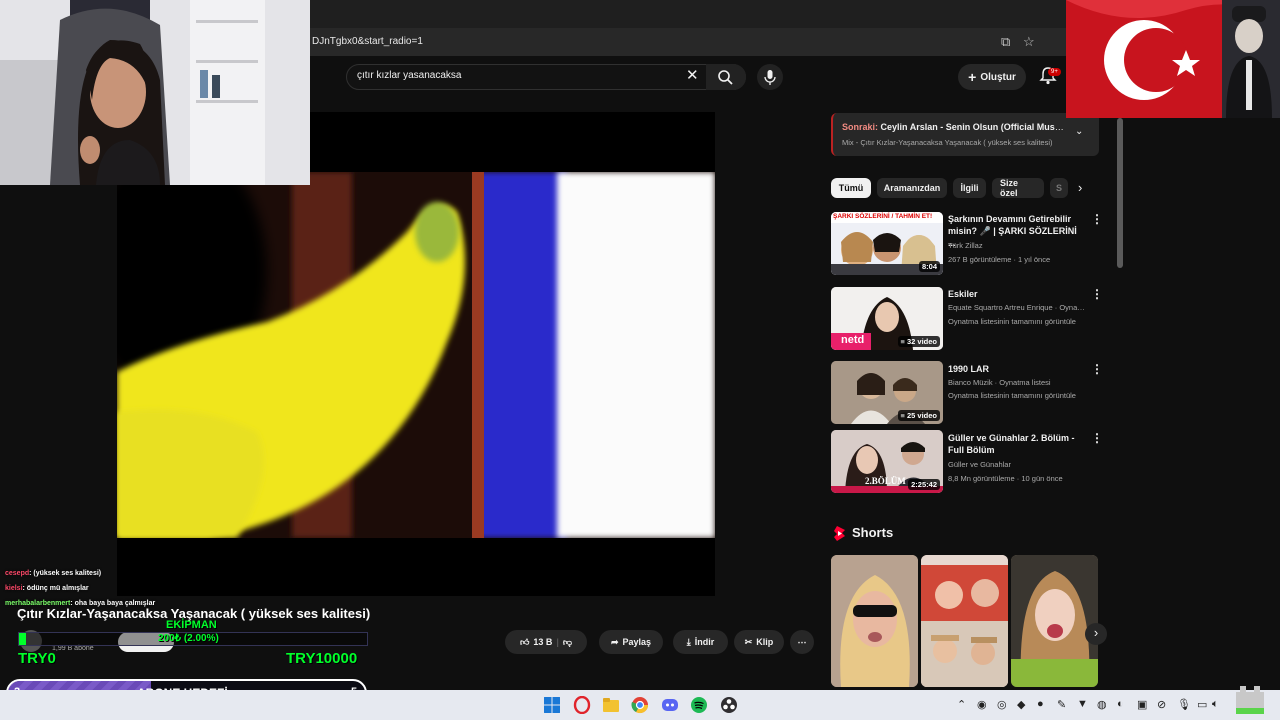 Image resolution: width=1280 pixels, height=720 pixels. What do you see at coordinates (770, 77) in the screenshot?
I see `voice-search-button` at bounding box center [770, 77].